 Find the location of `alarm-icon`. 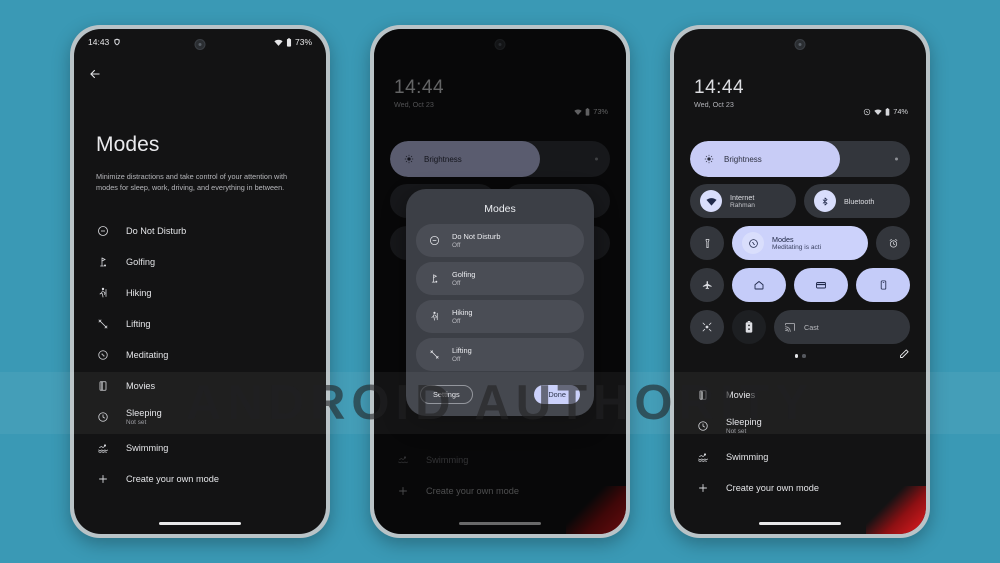

alarm-icon is located at coordinates (893, 243).